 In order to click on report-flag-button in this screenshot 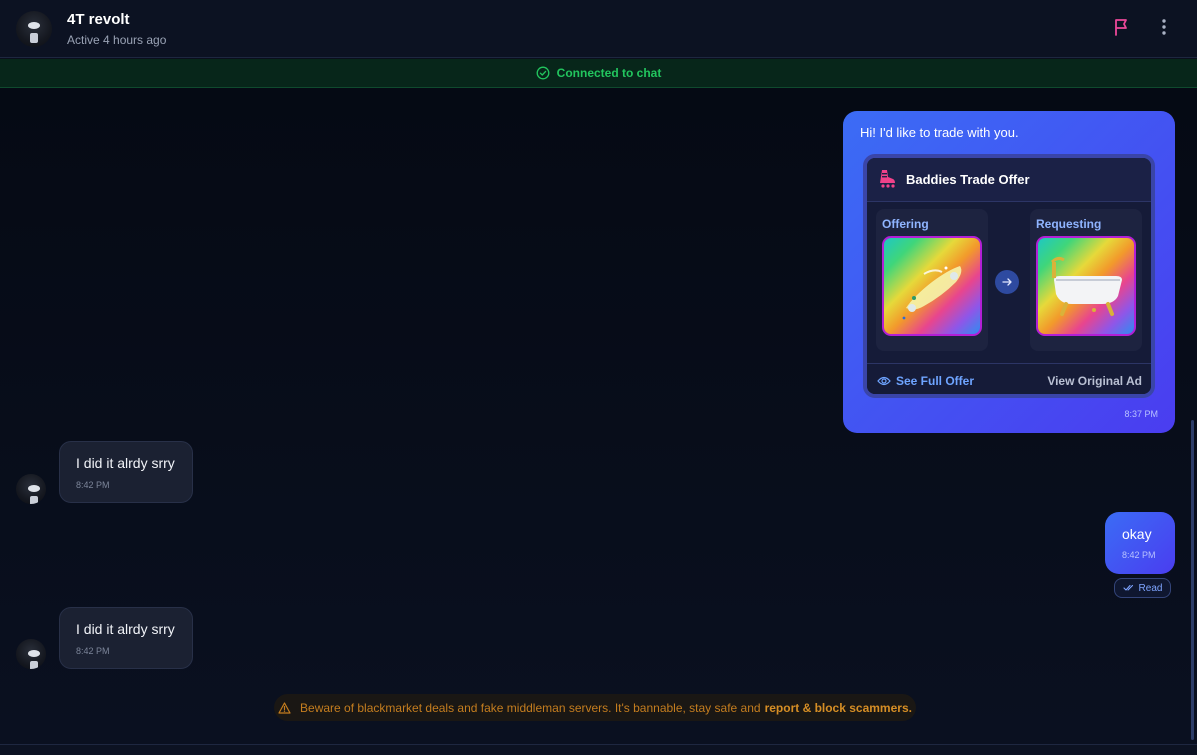, I will do `click(1122, 27)`.